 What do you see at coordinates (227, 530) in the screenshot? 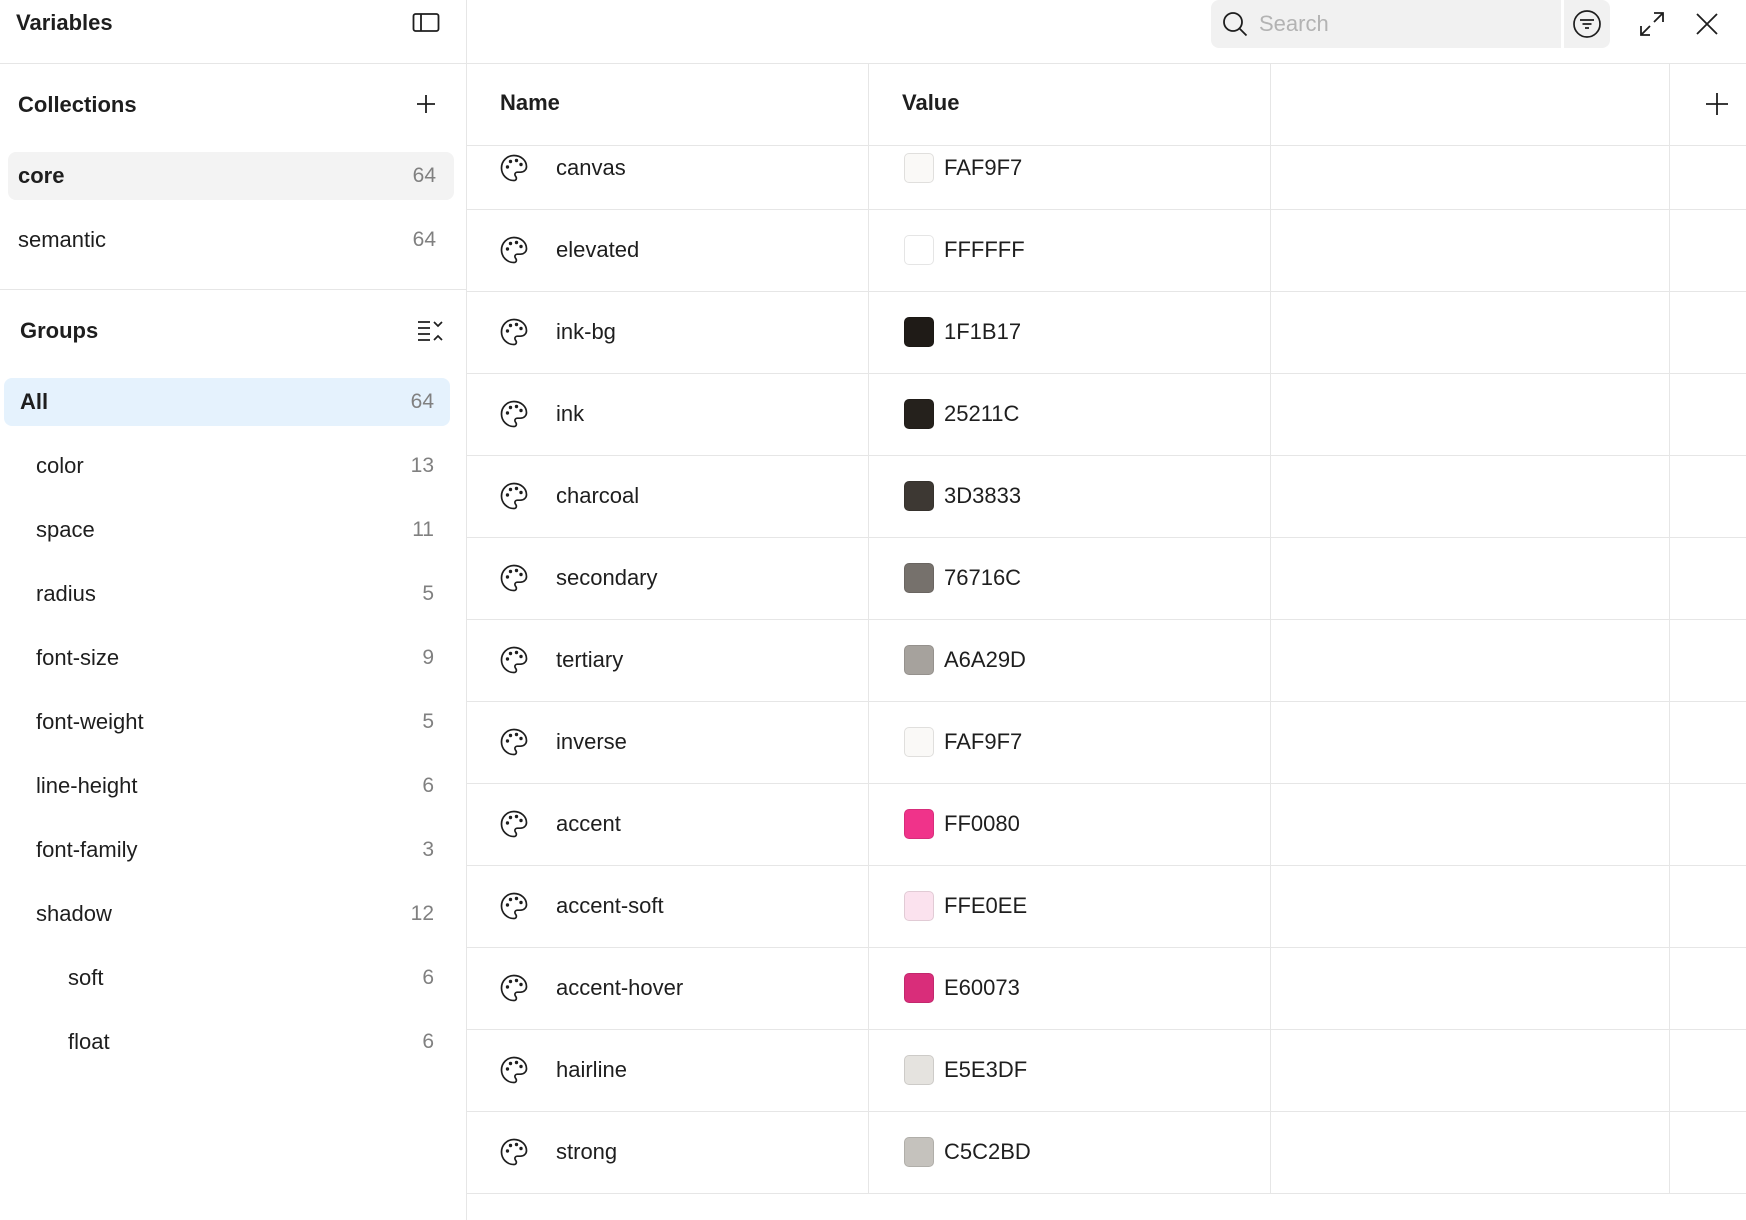
I see `group-item-space: space 11` at bounding box center [227, 530].